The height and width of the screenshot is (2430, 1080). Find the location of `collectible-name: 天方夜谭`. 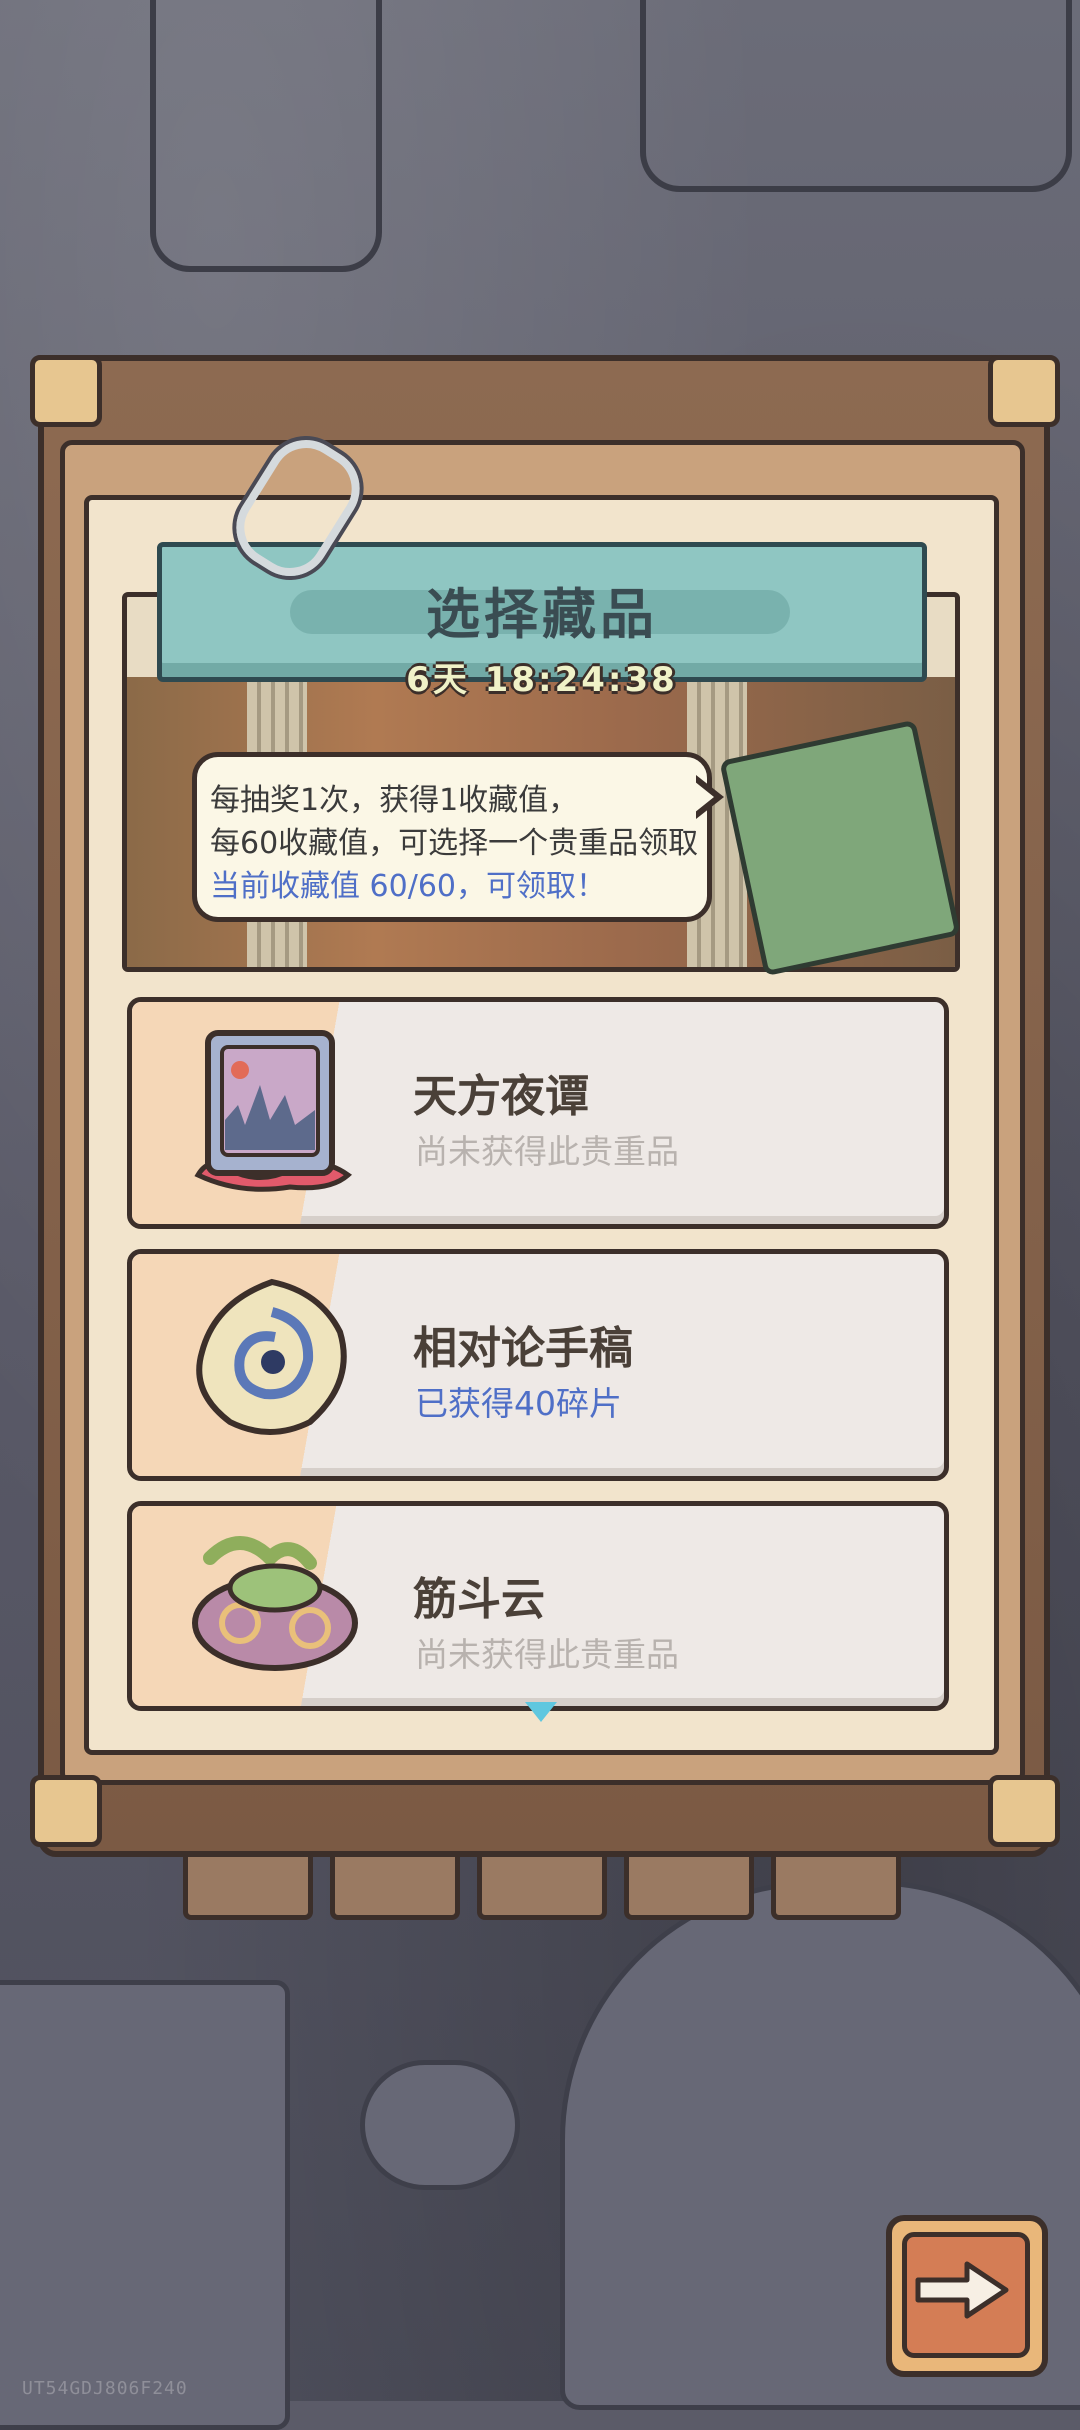

collectible-name: 天方夜谭 is located at coordinates (501, 1096).